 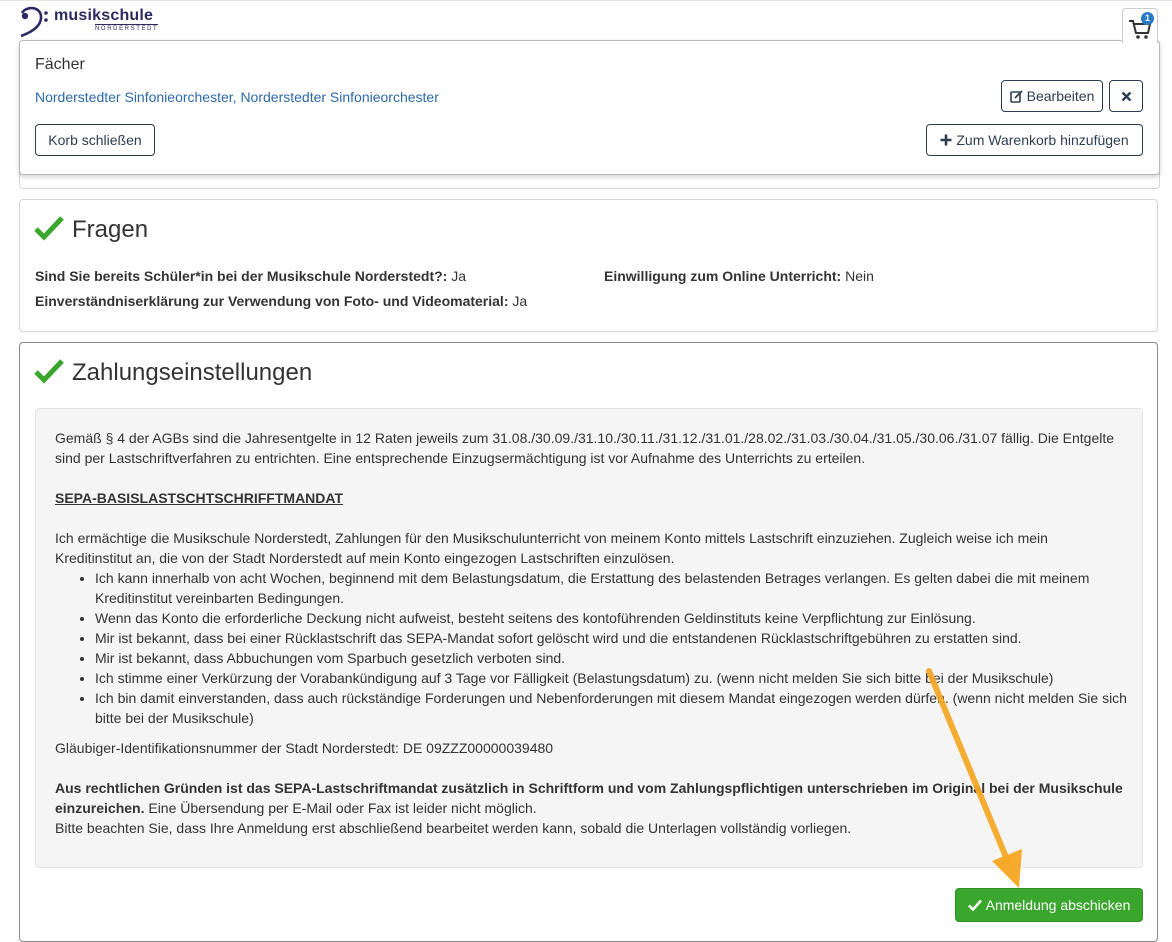 I want to click on cart-count-badge: 1, so click(x=1147, y=18).